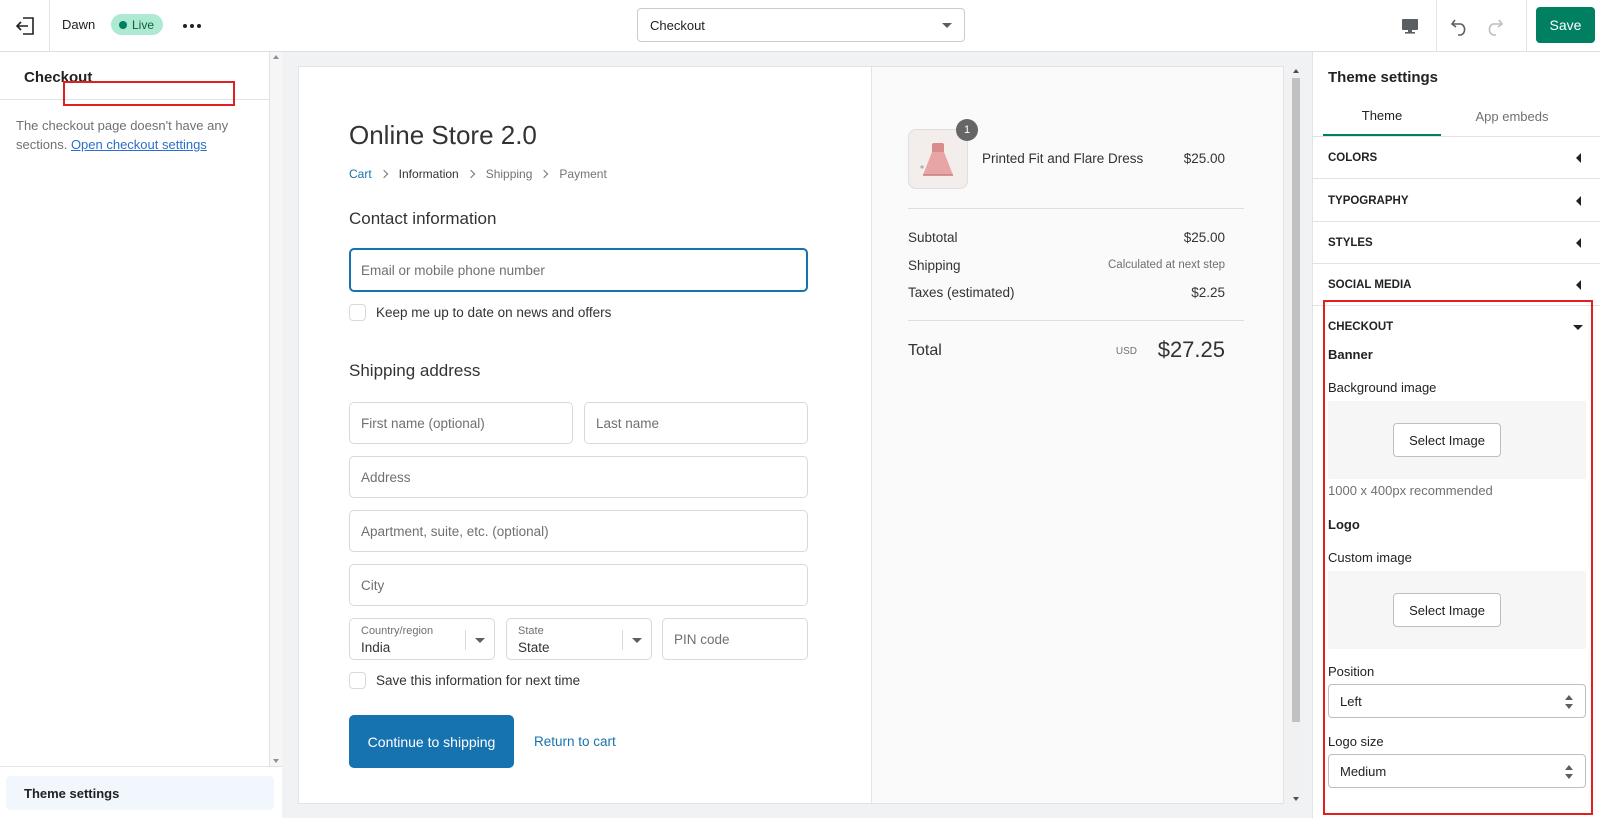 Image resolution: width=1600 pixels, height=818 pixels. Describe the element at coordinates (1204, 158) in the screenshot. I see `product-price: $25.00` at that location.